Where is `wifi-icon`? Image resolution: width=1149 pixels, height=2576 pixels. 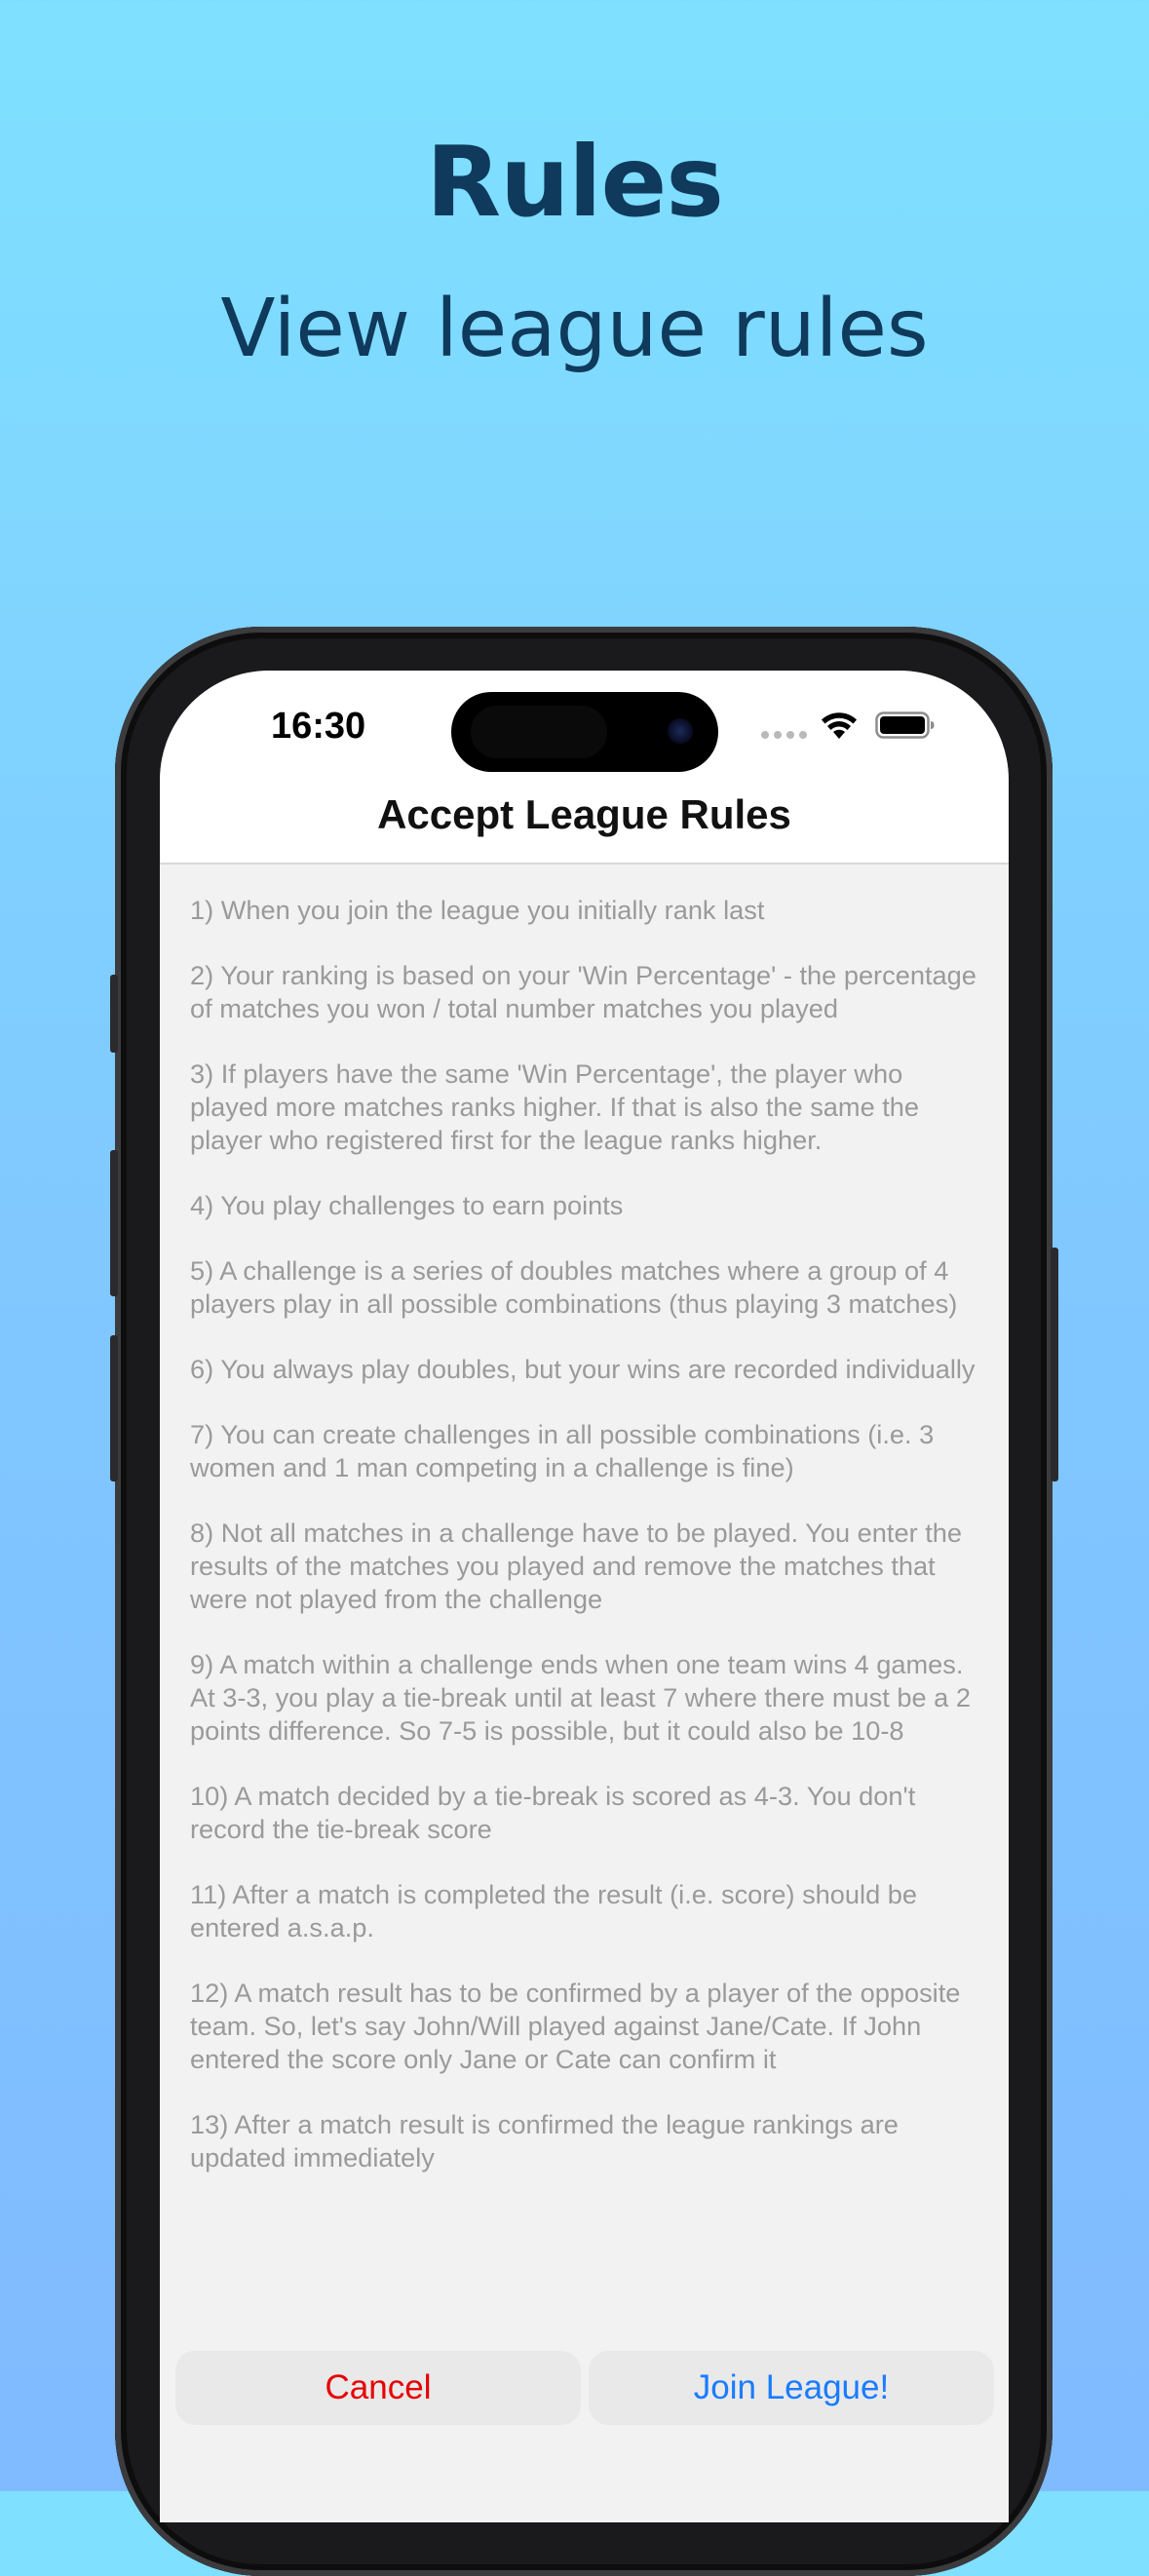
wifi-icon is located at coordinates (839, 725).